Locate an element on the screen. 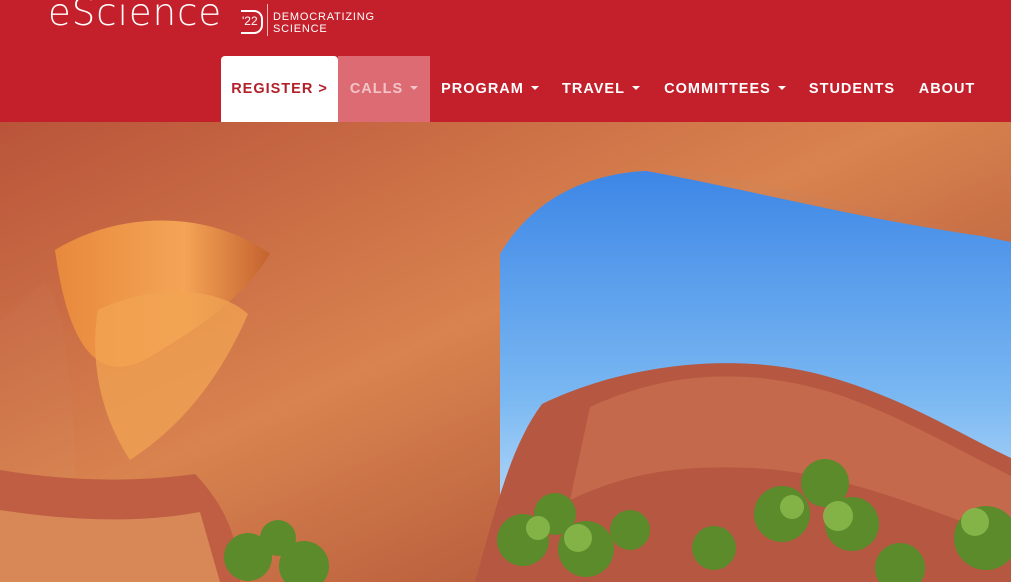 The image size is (1011, 582). logo-tagline-line2: SCIENCE is located at coordinates (300, 29).